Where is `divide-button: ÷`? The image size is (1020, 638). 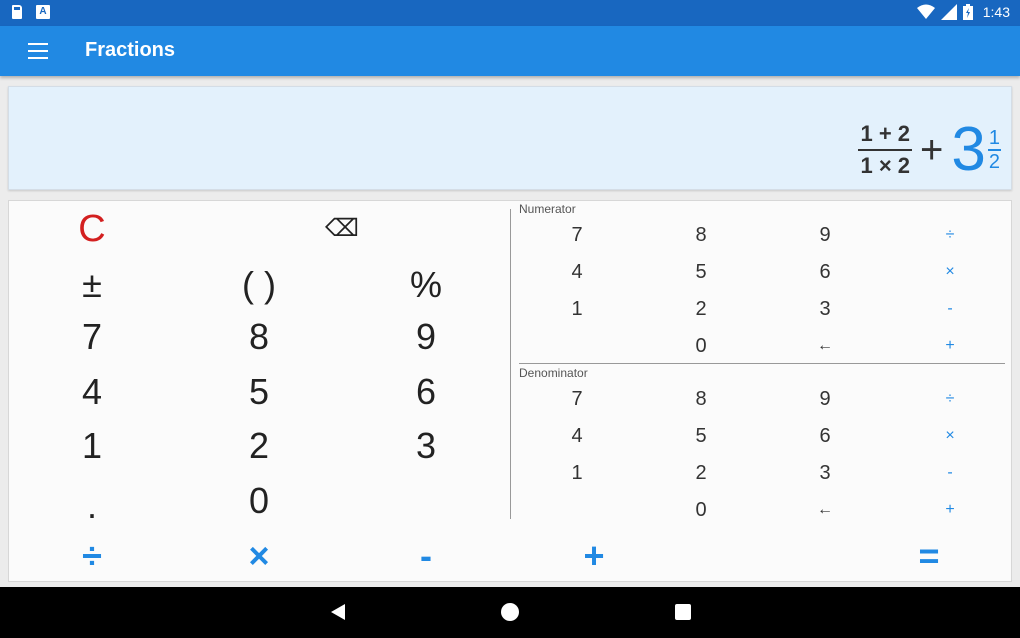 divide-button: ÷ is located at coordinates (92, 556).